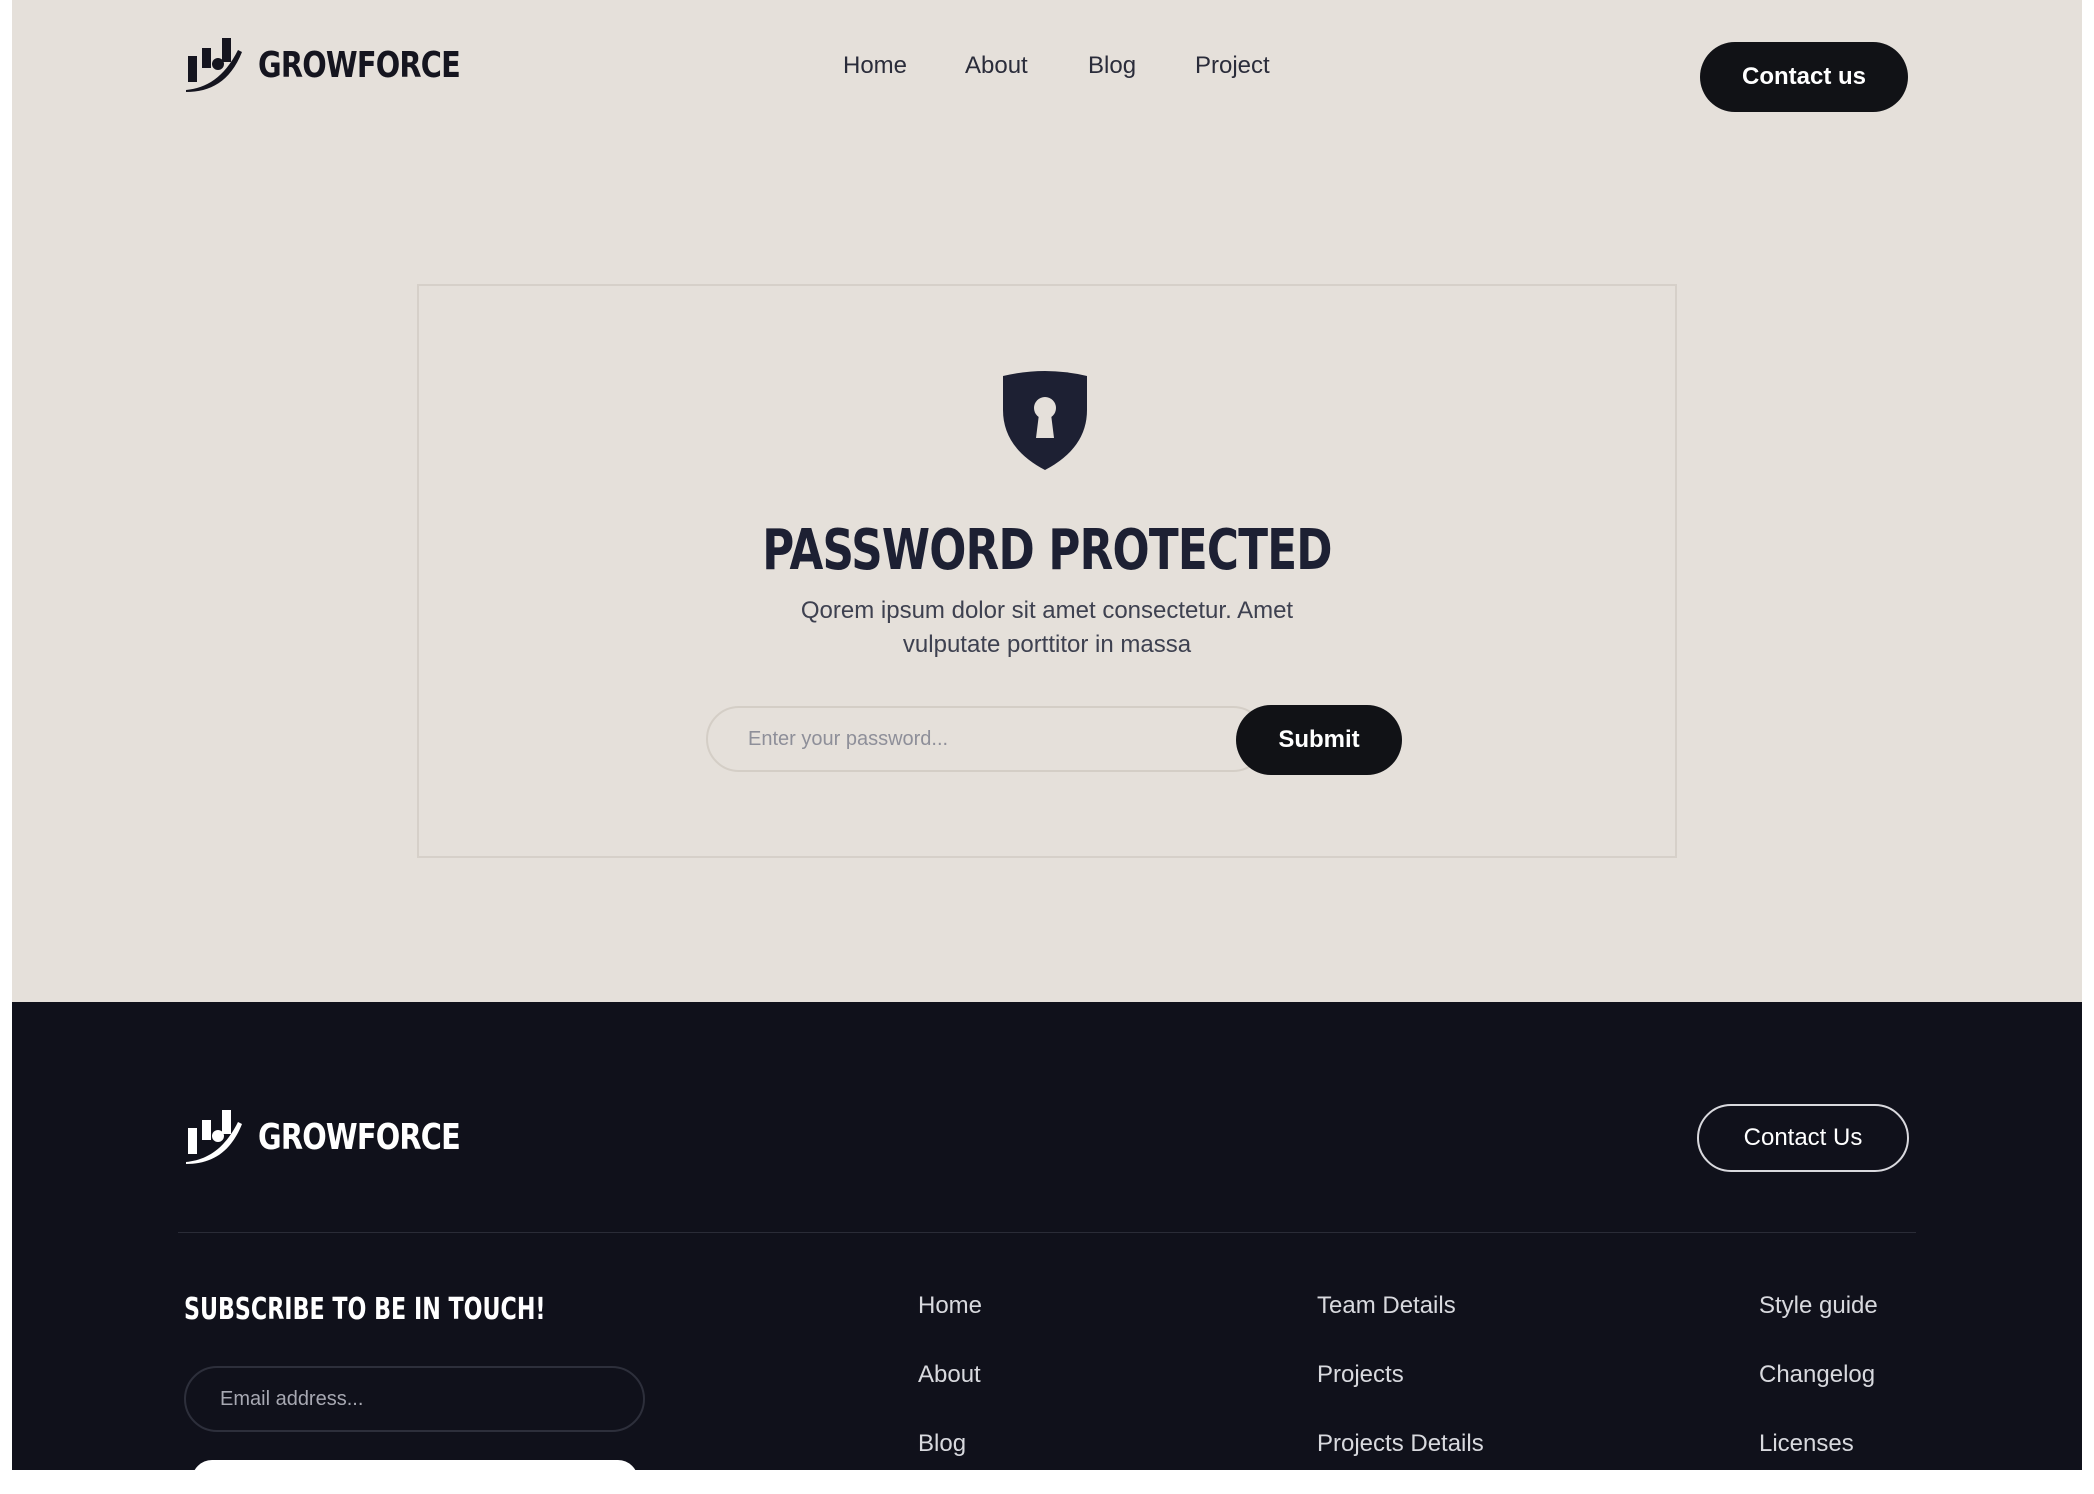 The image size is (2094, 1494). Describe the element at coordinates (1112, 66) in the screenshot. I see `nav-blog: Blog` at that location.